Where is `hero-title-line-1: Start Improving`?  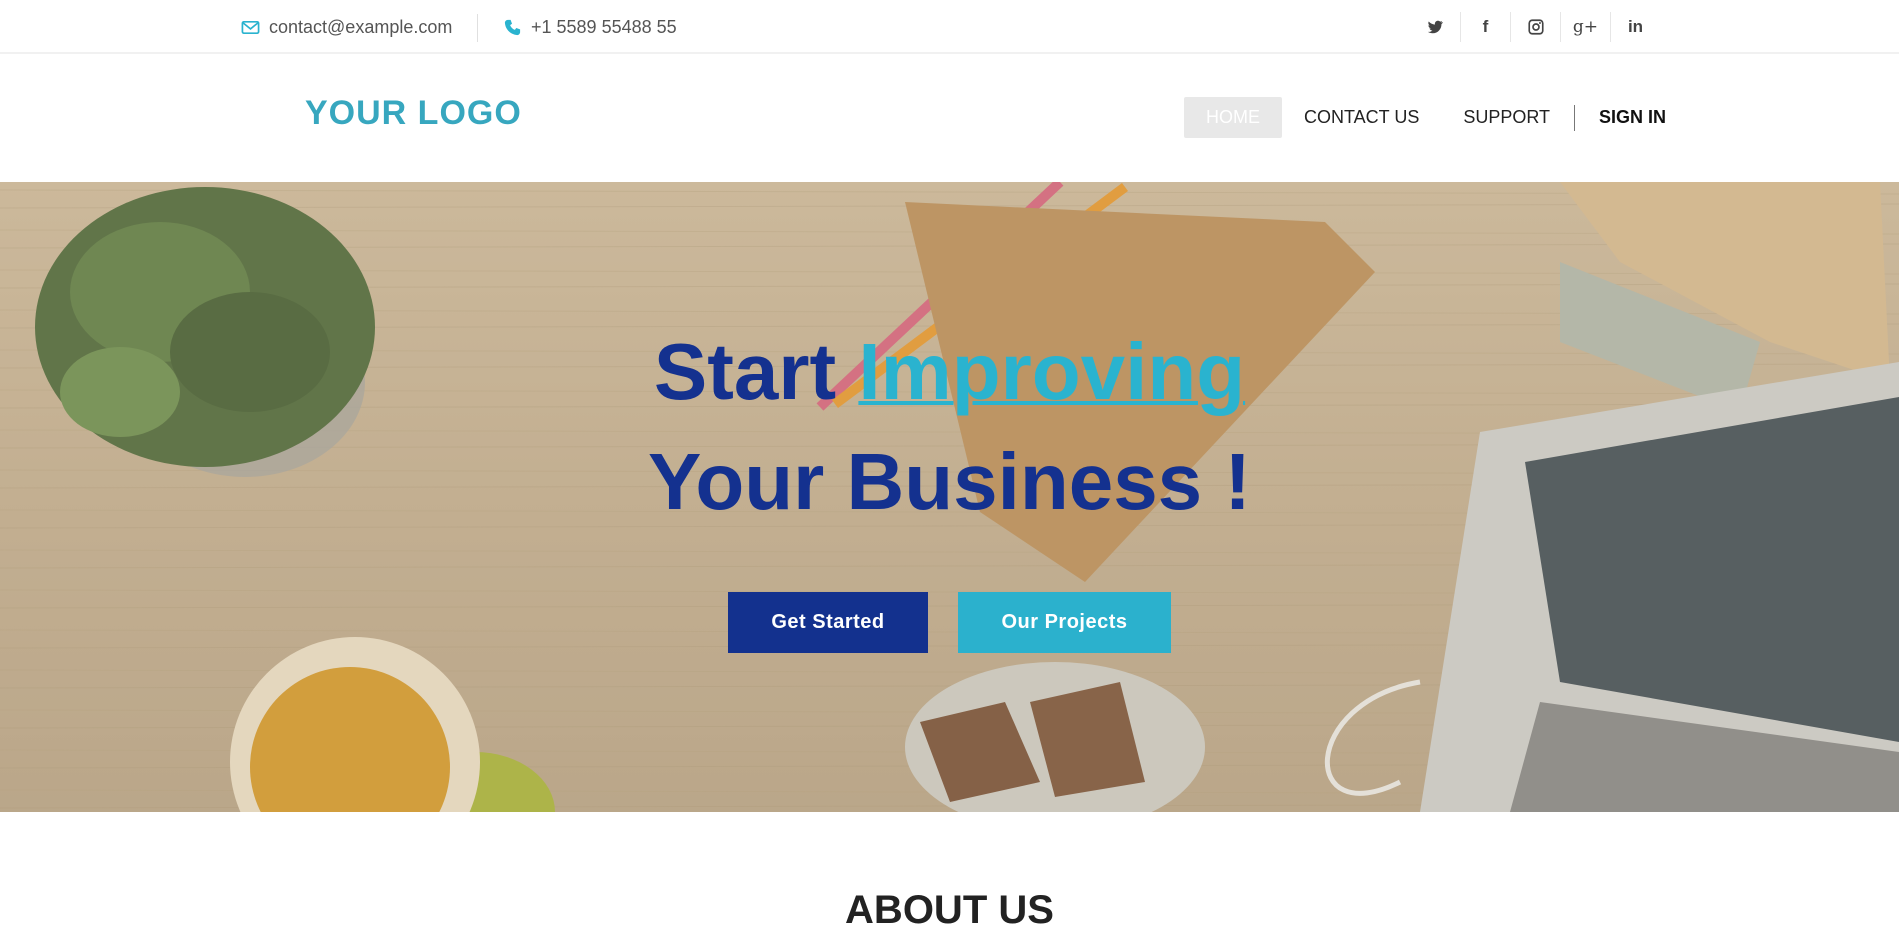
hero-title-line-1: Start Improving is located at coordinates (949, 372).